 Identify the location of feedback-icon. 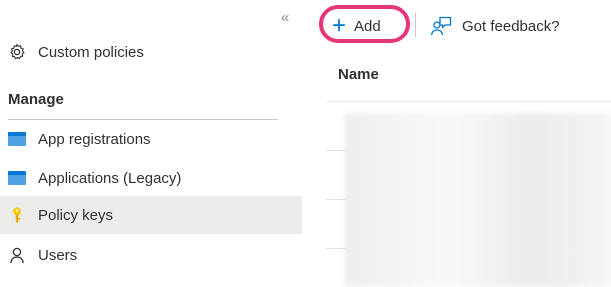
(441, 26).